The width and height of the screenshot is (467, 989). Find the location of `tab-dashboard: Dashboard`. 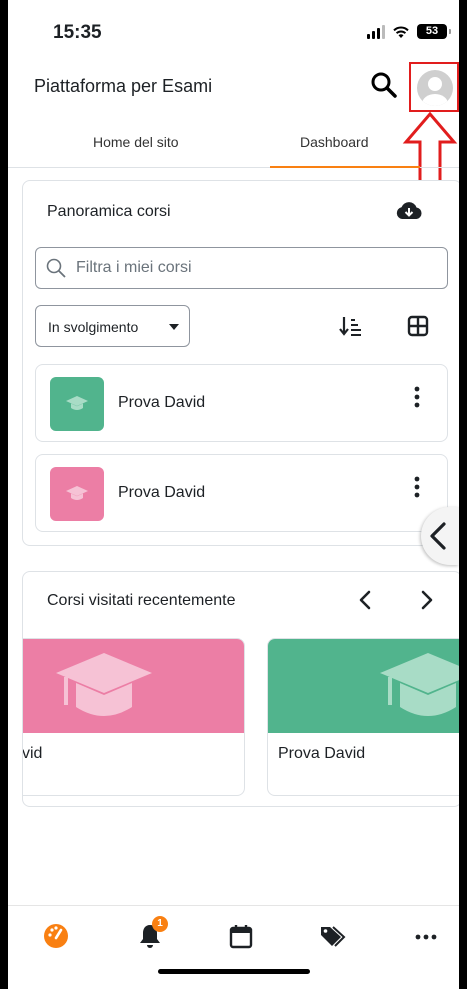

tab-dashboard: Dashboard is located at coordinates (334, 142).